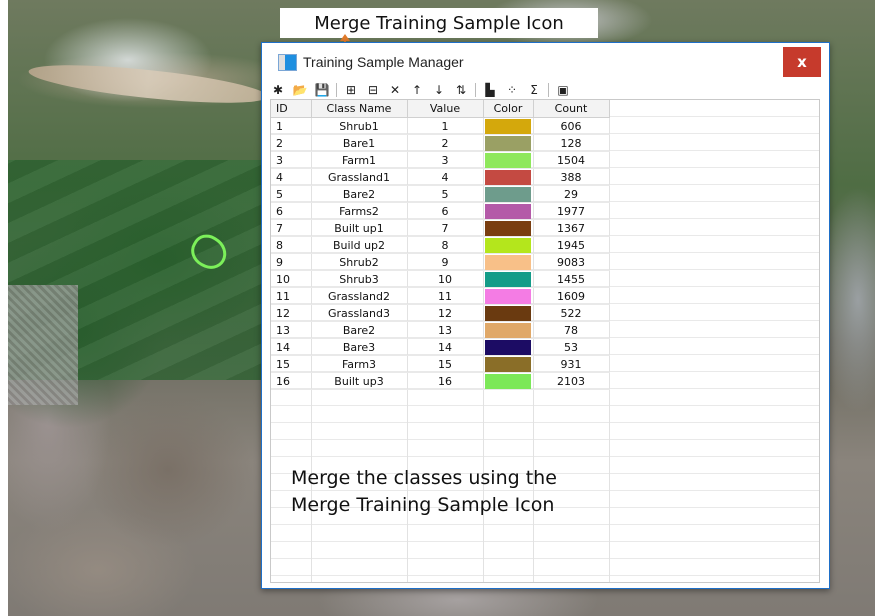 The image size is (875, 616). What do you see at coordinates (351, 90) in the screenshot?
I see `merge-training-sample-icon: ⊞` at bounding box center [351, 90].